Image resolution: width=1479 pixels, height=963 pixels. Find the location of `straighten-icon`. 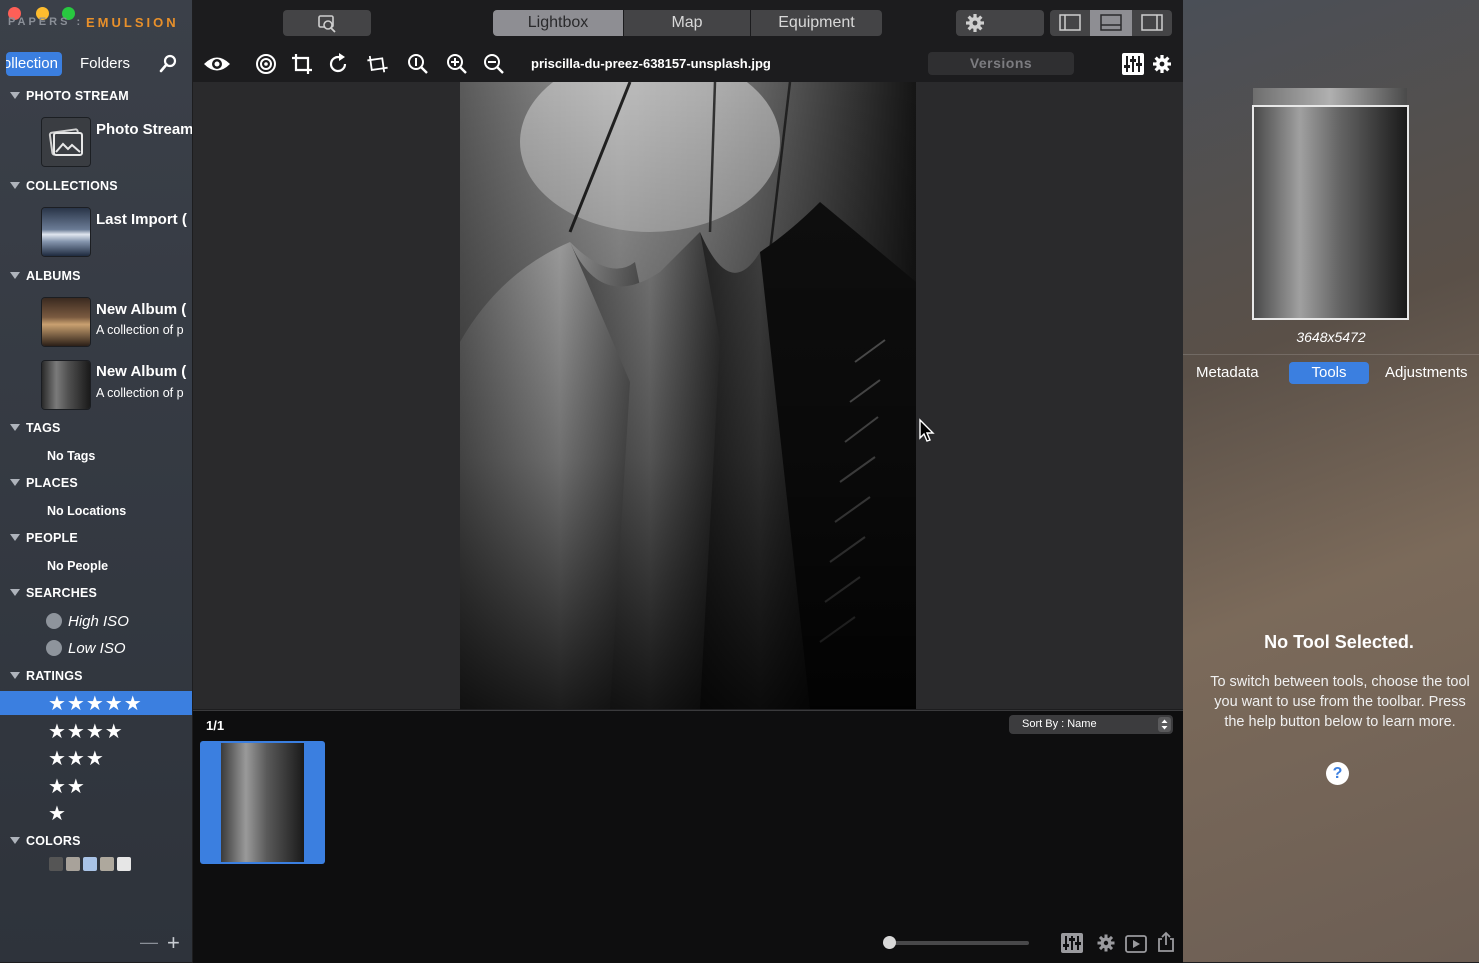

straighten-icon is located at coordinates (378, 64).